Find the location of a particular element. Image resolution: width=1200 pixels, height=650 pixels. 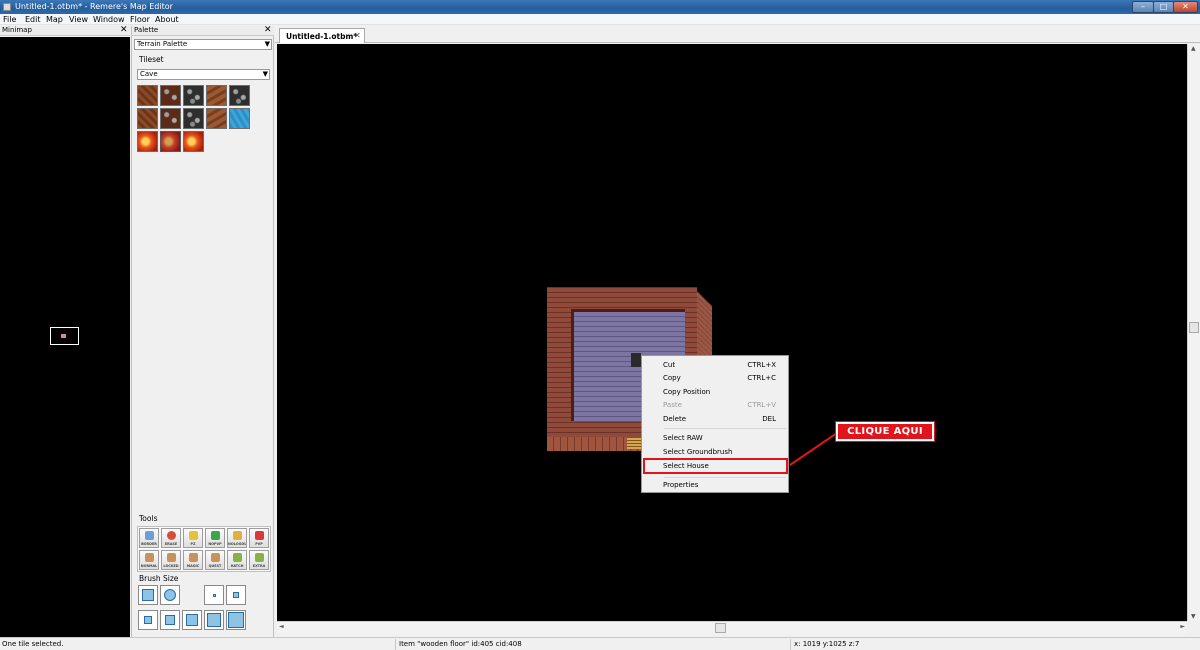

brush-circle-shape-button is located at coordinates (170, 595).